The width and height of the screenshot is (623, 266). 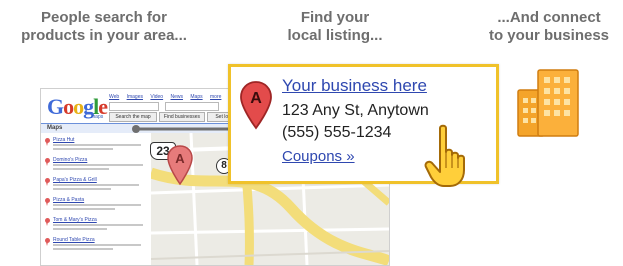 I want to click on top-link-video: Video, so click(x=156, y=97).